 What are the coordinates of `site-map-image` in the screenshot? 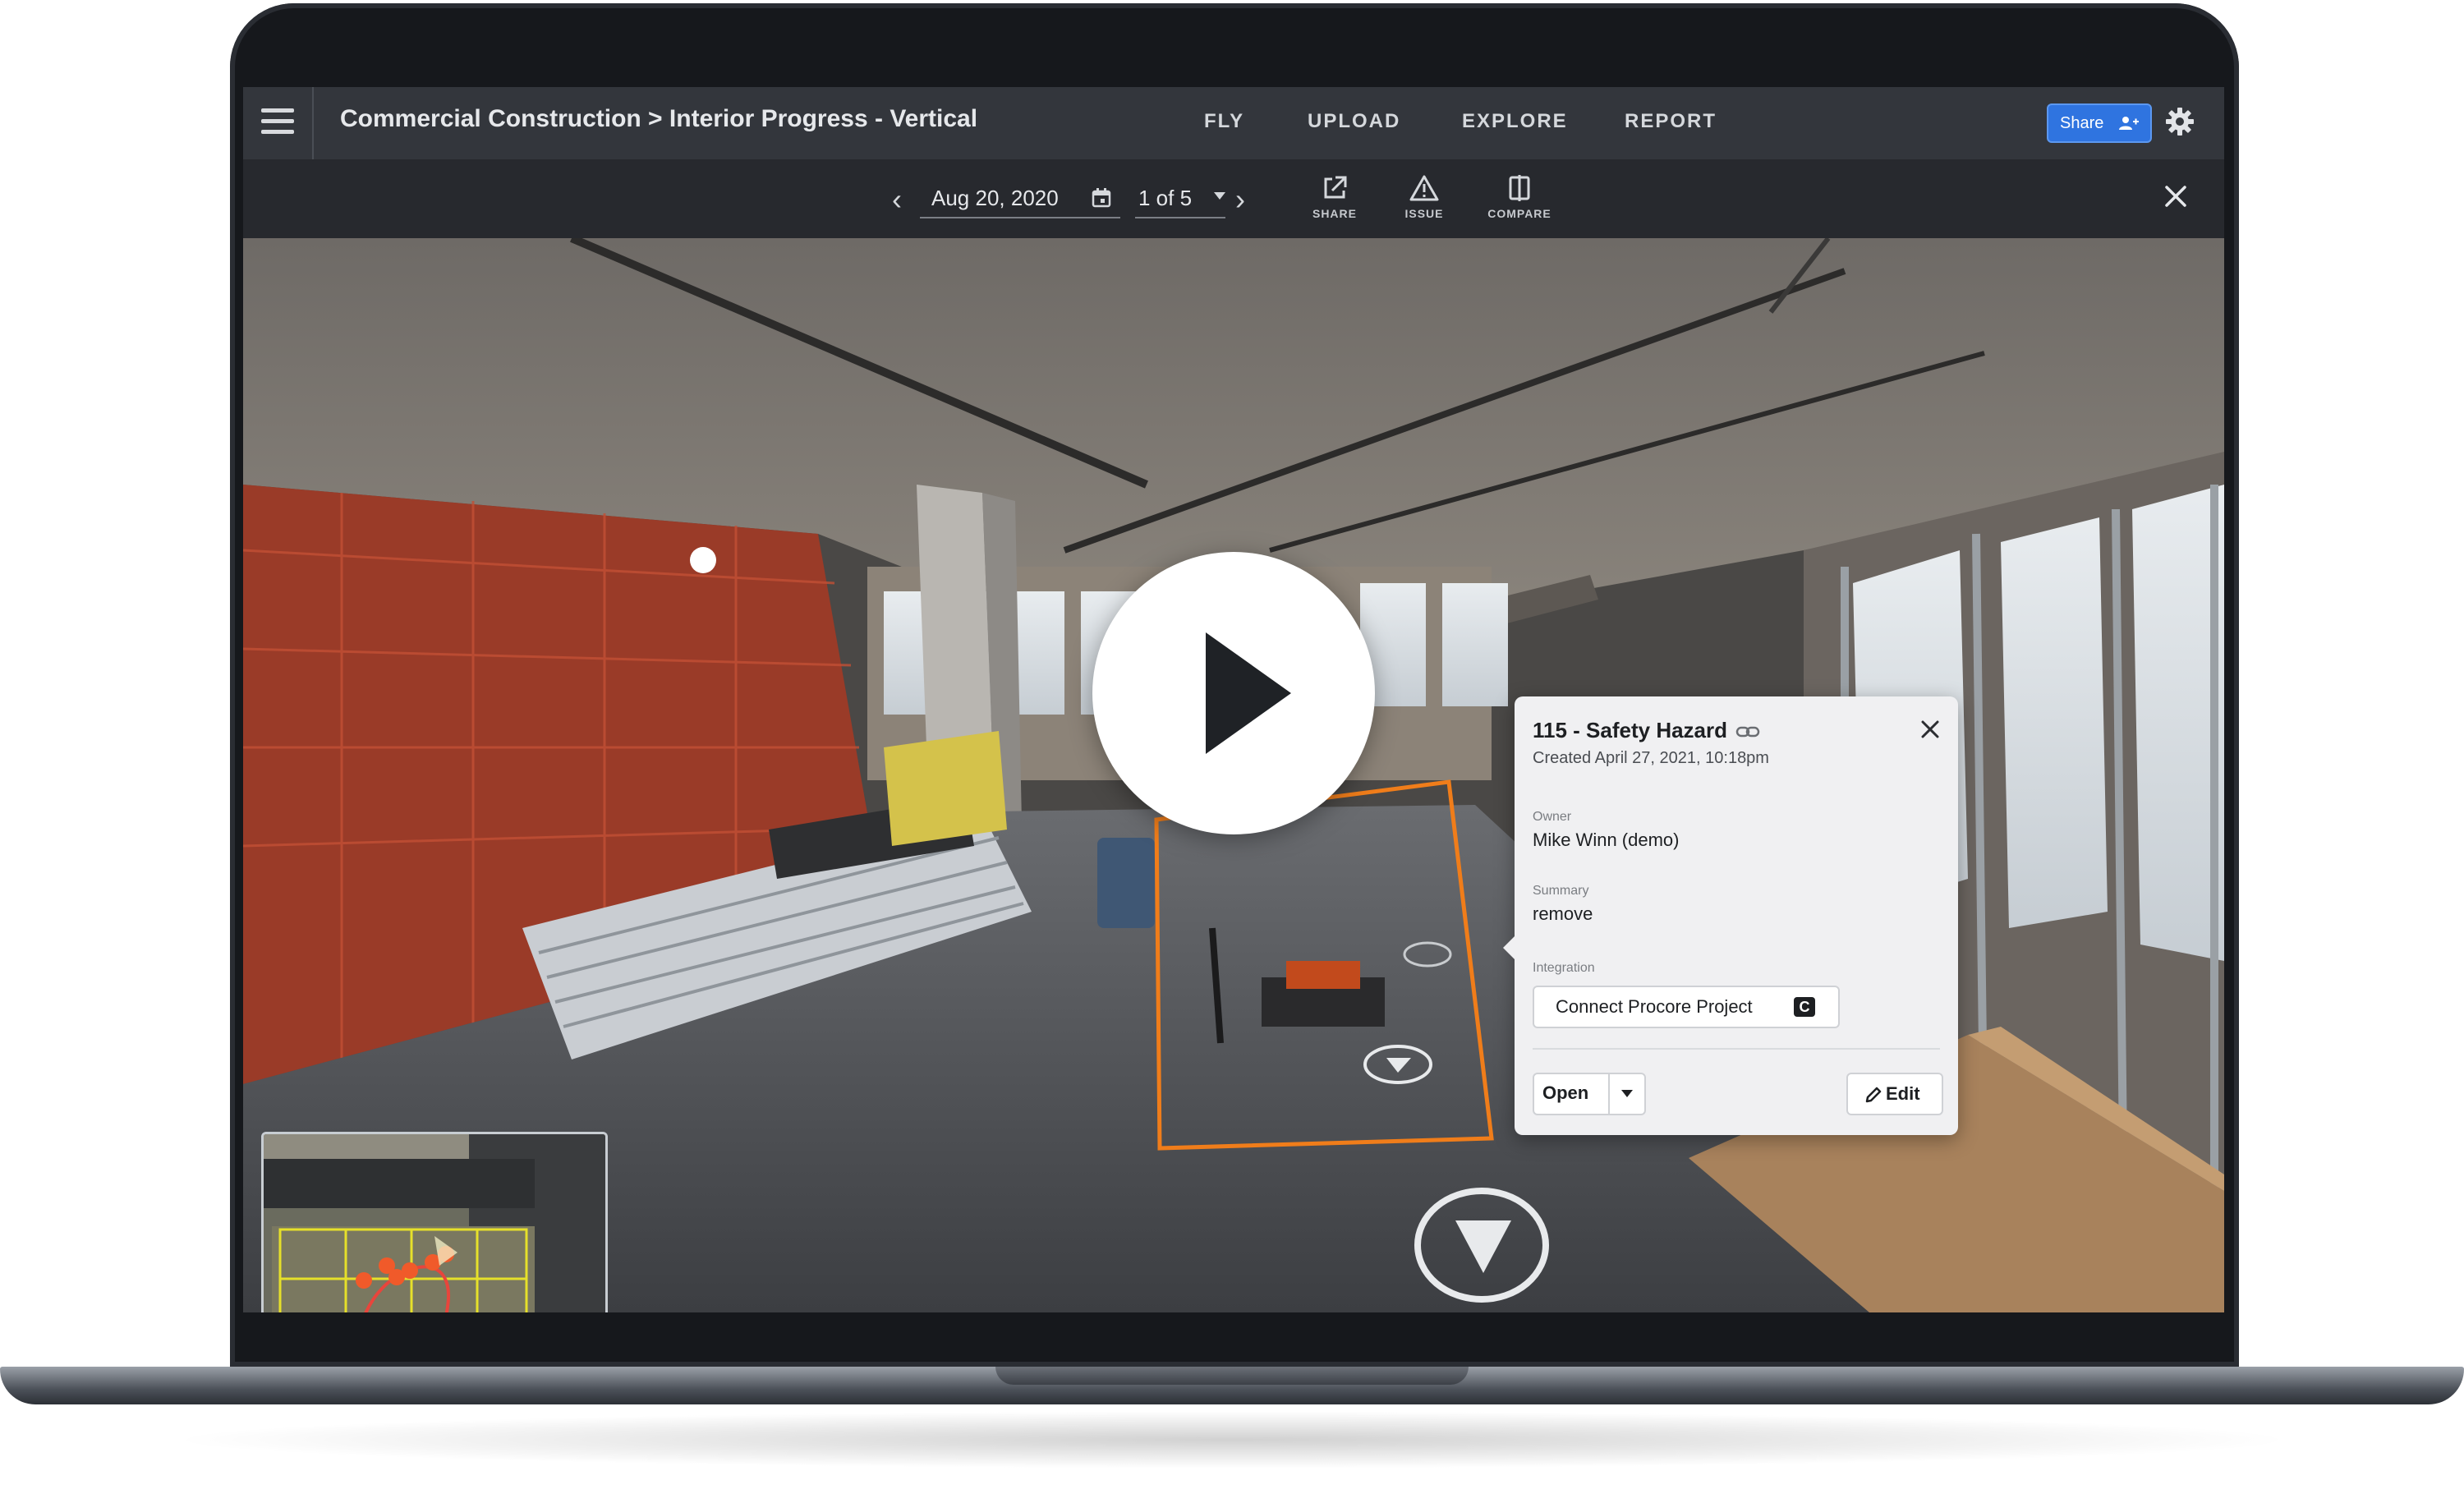 It's located at (434, 1223).